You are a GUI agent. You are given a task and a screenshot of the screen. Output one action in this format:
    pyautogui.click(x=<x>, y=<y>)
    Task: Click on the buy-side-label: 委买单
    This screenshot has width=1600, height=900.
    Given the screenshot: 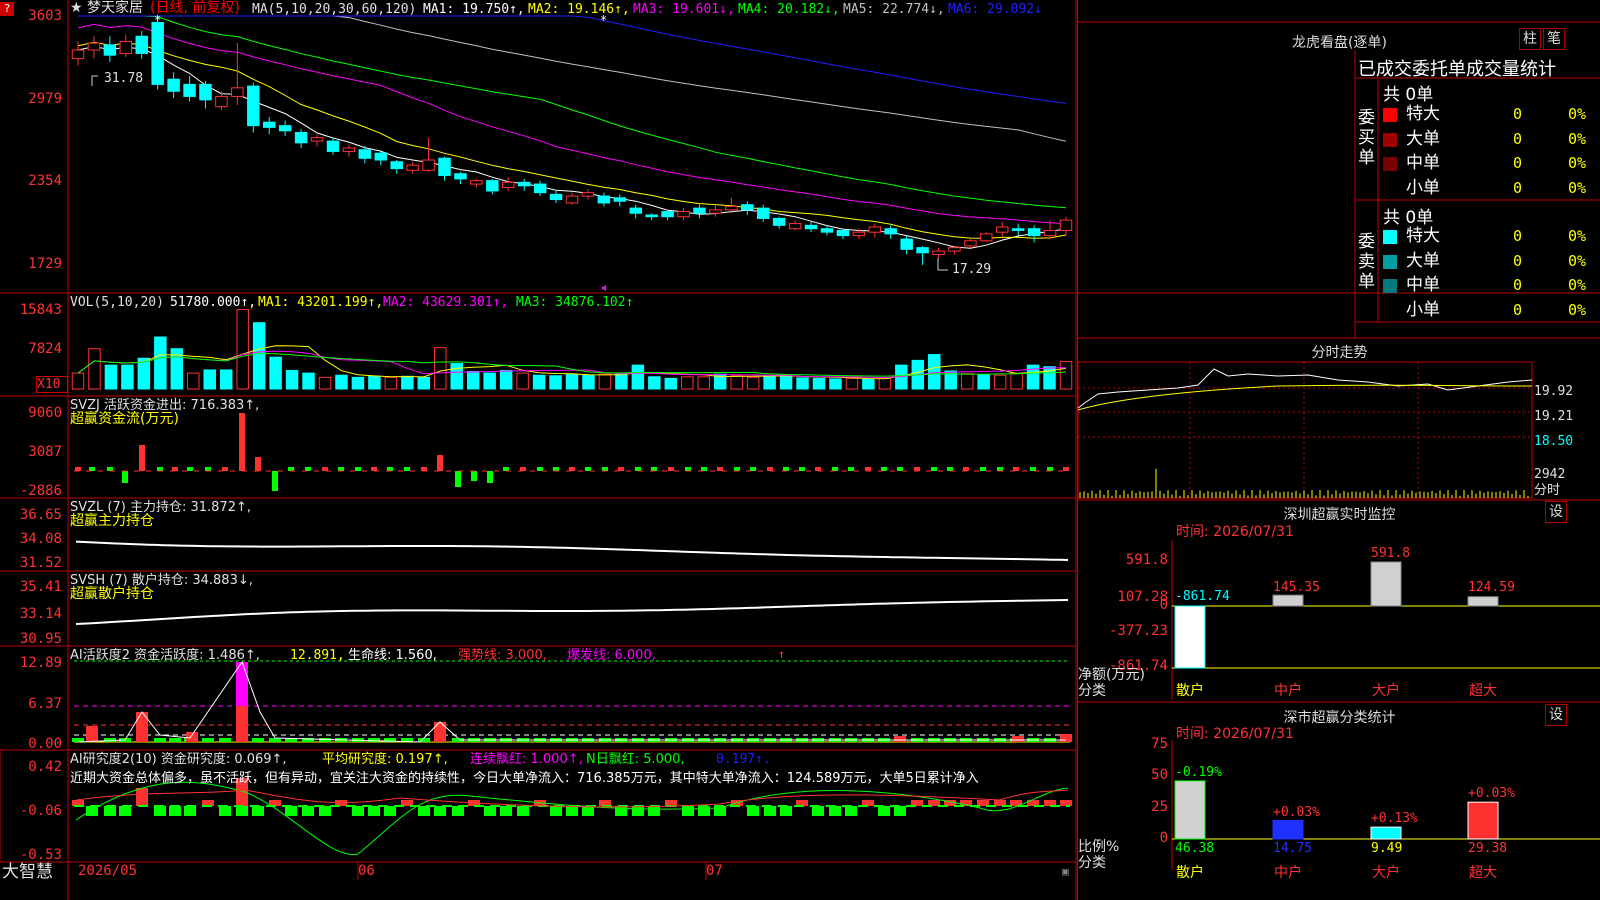 What is the action you would take?
    pyautogui.click(x=1366, y=138)
    